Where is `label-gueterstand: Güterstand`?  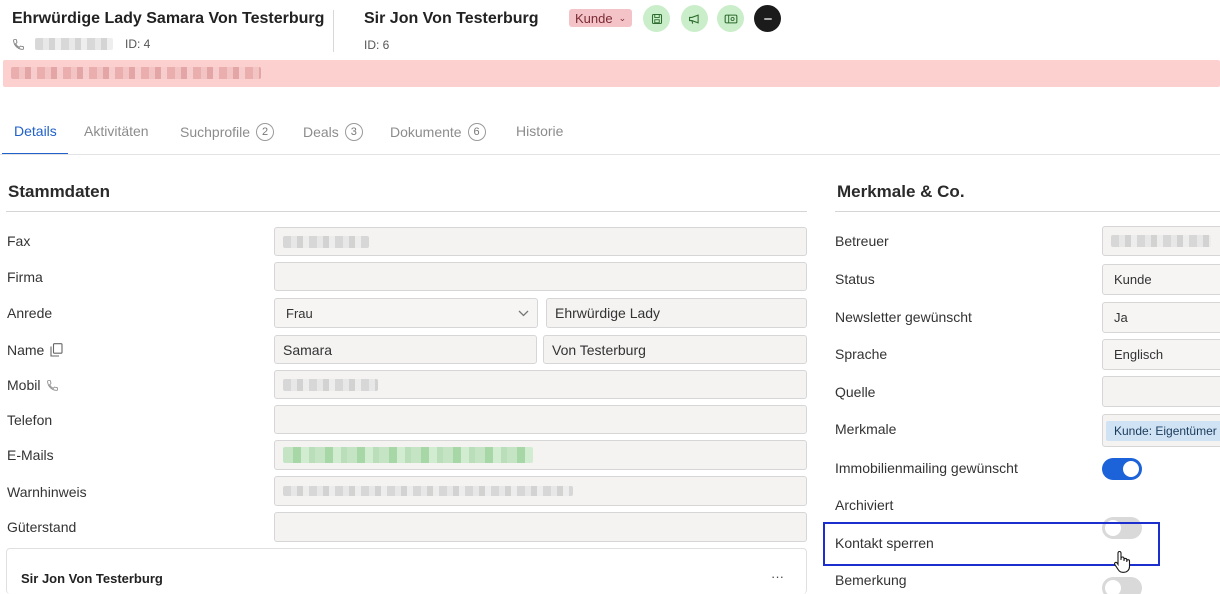
label-gueterstand: Güterstand is located at coordinates (42, 527).